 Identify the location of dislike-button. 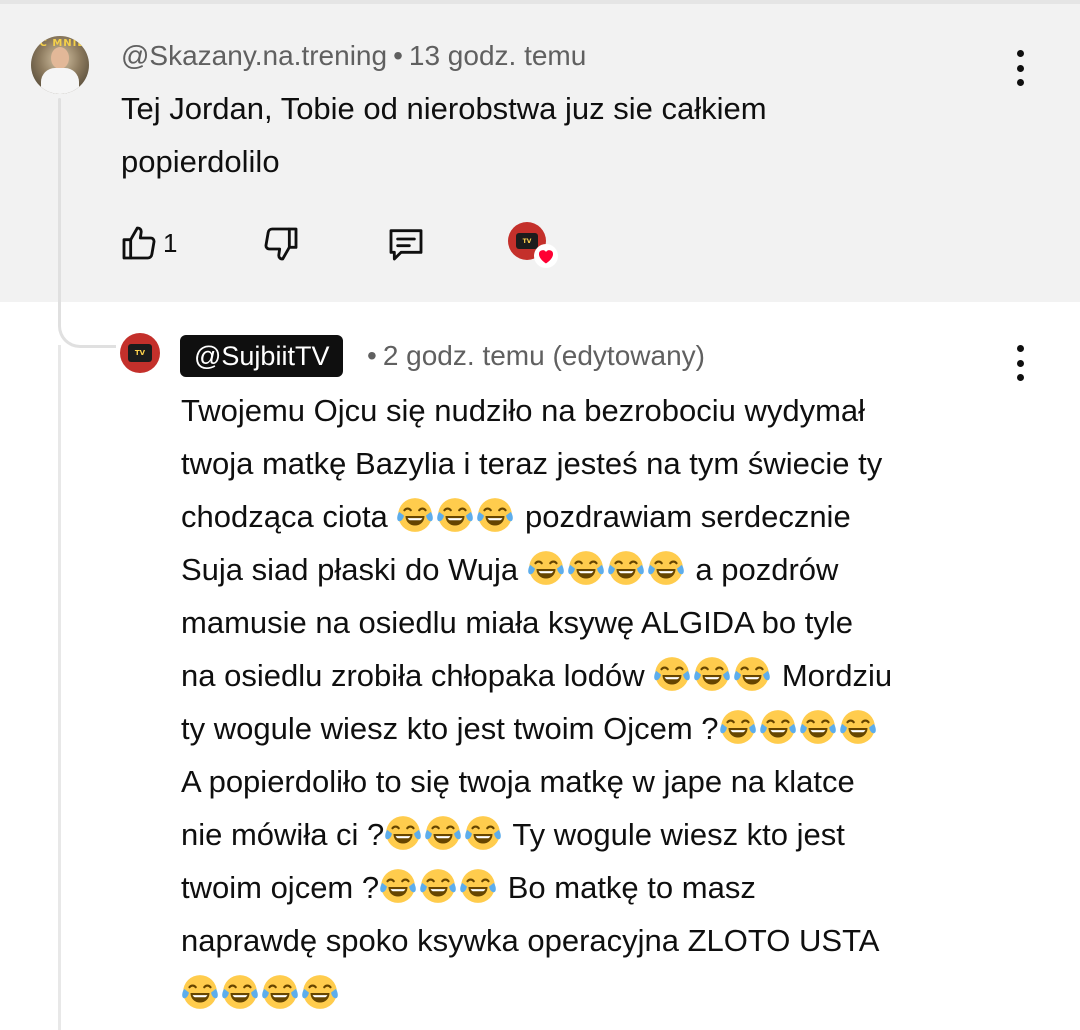
(281, 244).